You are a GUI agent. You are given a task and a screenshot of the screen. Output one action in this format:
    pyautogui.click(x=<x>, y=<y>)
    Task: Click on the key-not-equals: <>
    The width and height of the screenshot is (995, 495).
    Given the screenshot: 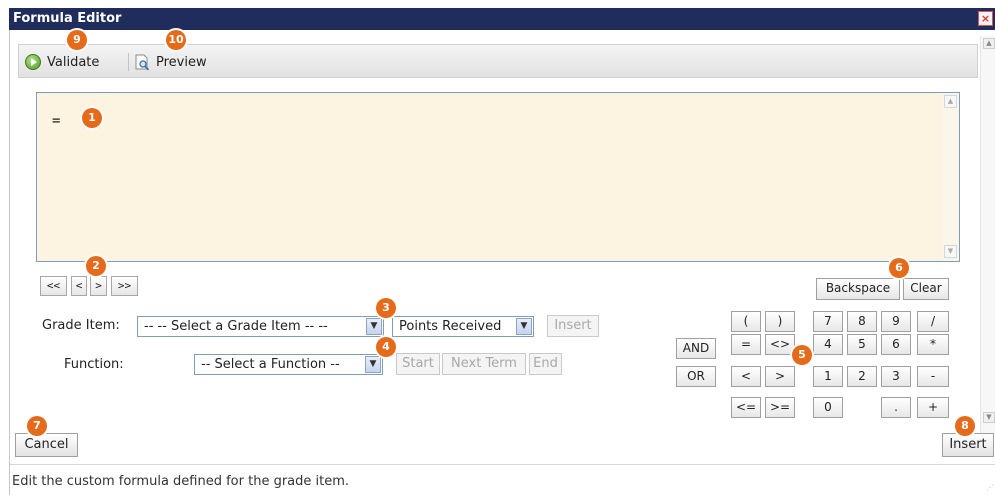 What is the action you would take?
    pyautogui.click(x=780, y=344)
    